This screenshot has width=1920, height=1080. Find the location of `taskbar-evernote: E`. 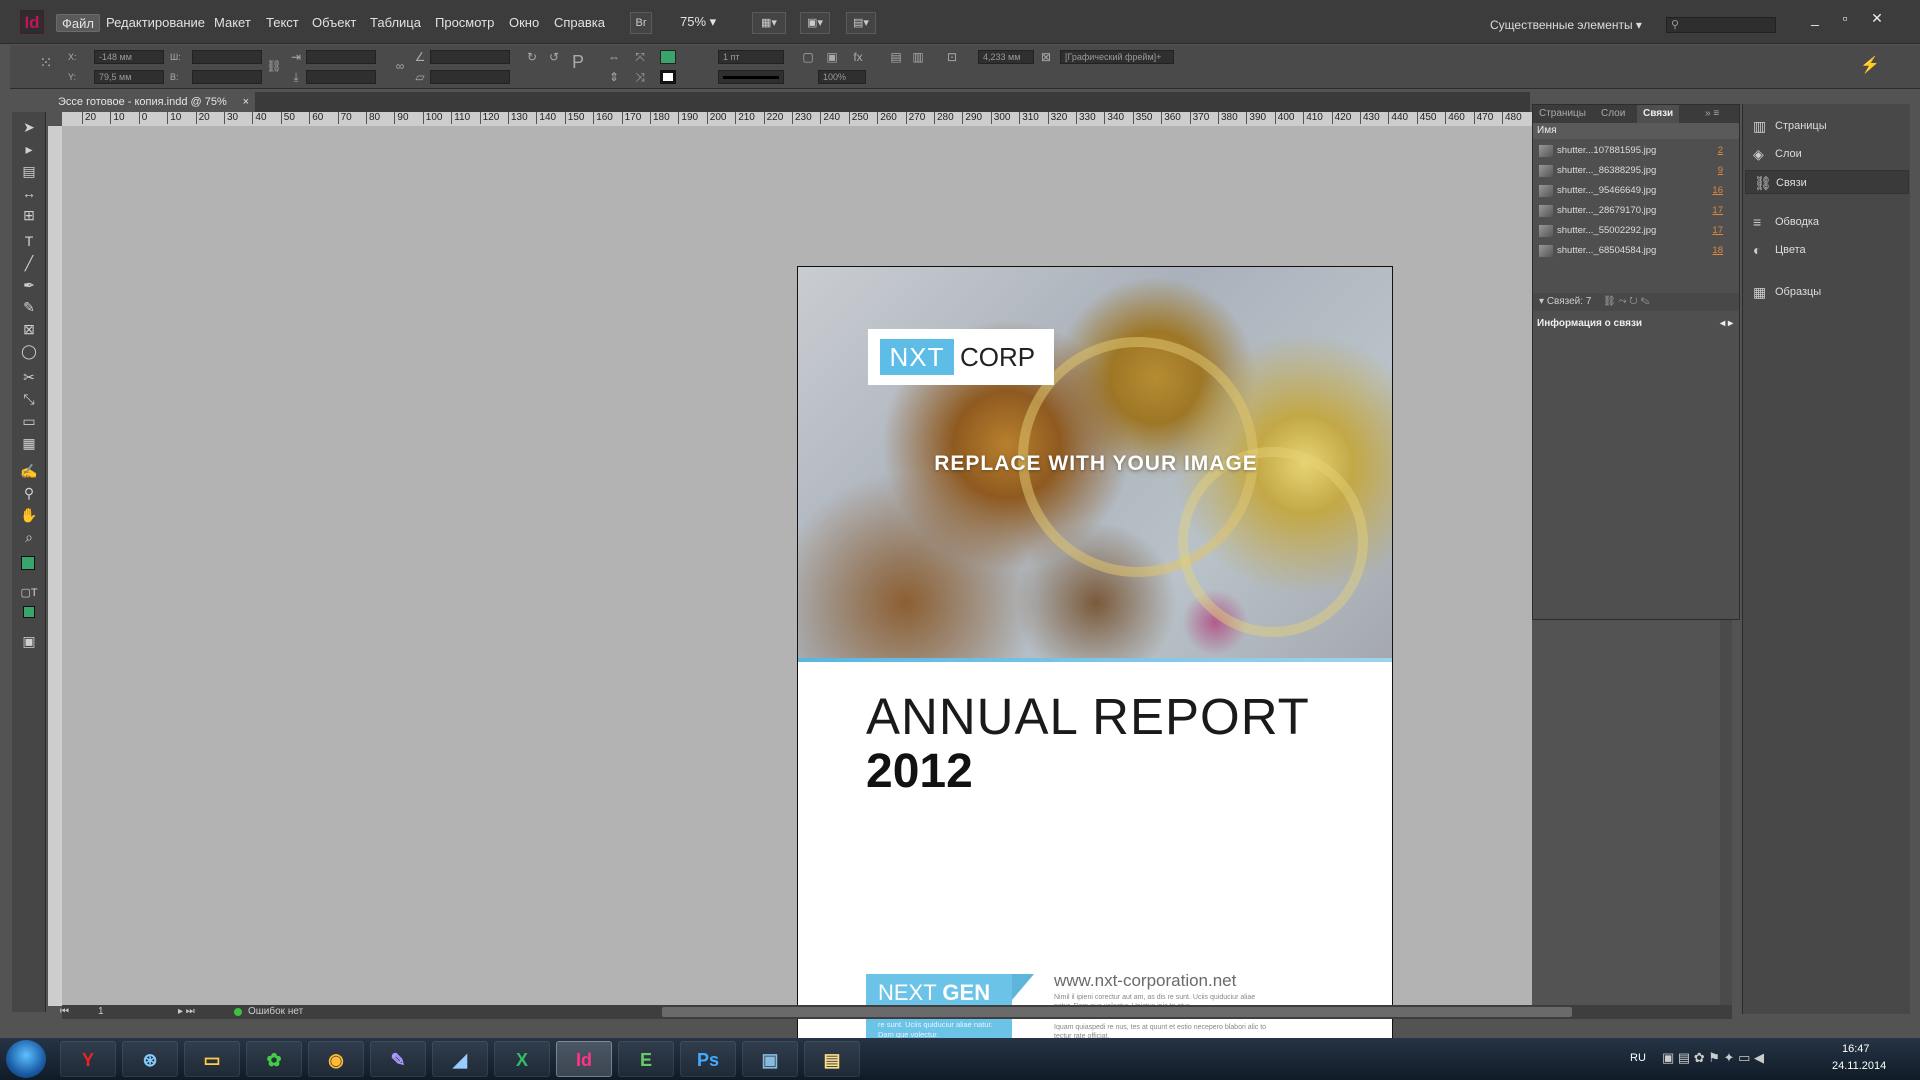

taskbar-evernote: E is located at coordinates (646, 1059).